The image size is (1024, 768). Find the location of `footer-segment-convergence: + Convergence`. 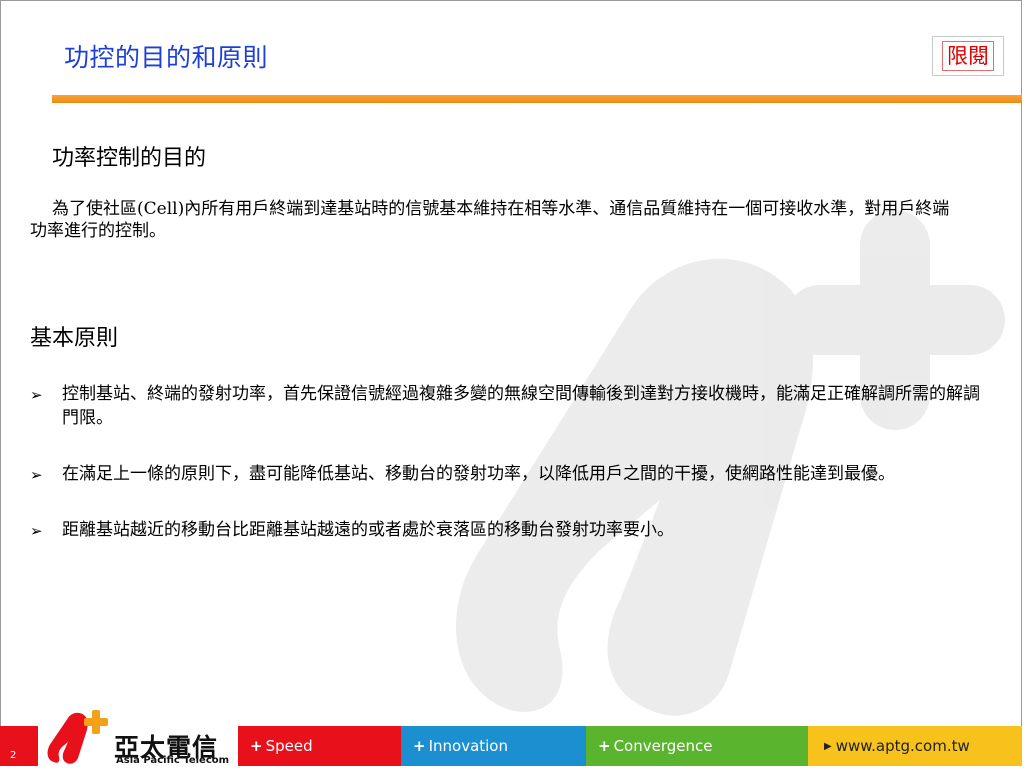

footer-segment-convergence: + Convergence is located at coordinates (697, 746).